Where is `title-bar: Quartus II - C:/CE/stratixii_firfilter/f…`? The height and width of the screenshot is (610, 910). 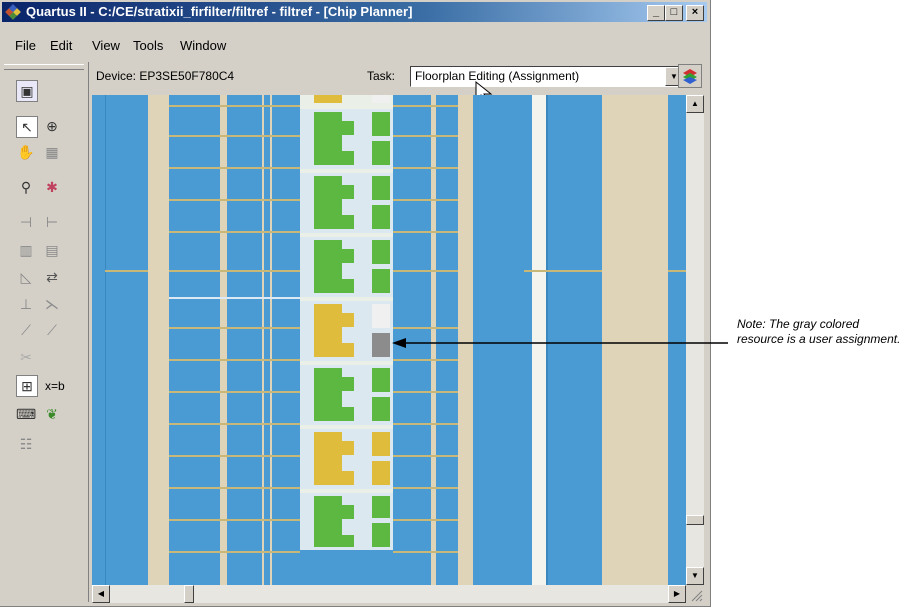
title-bar: Quartus II - C:/CE/stratixii_firfilter/f… is located at coordinates (354, 12).